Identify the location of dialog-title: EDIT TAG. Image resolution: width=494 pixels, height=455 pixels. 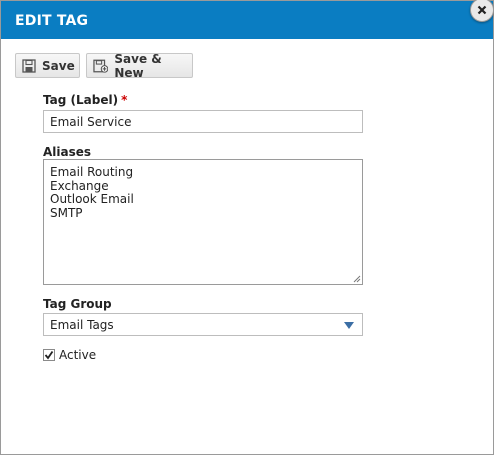
(52, 21).